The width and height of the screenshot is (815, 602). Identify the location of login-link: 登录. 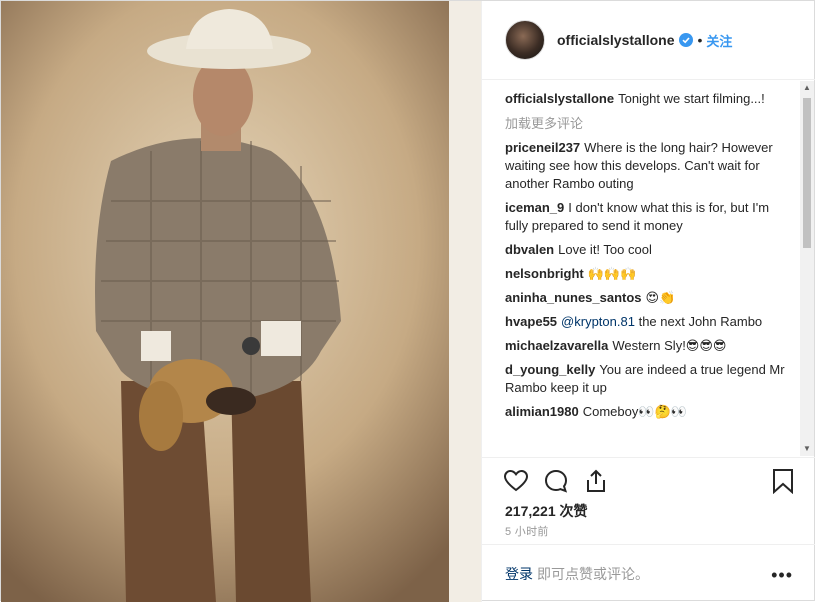
(519, 574).